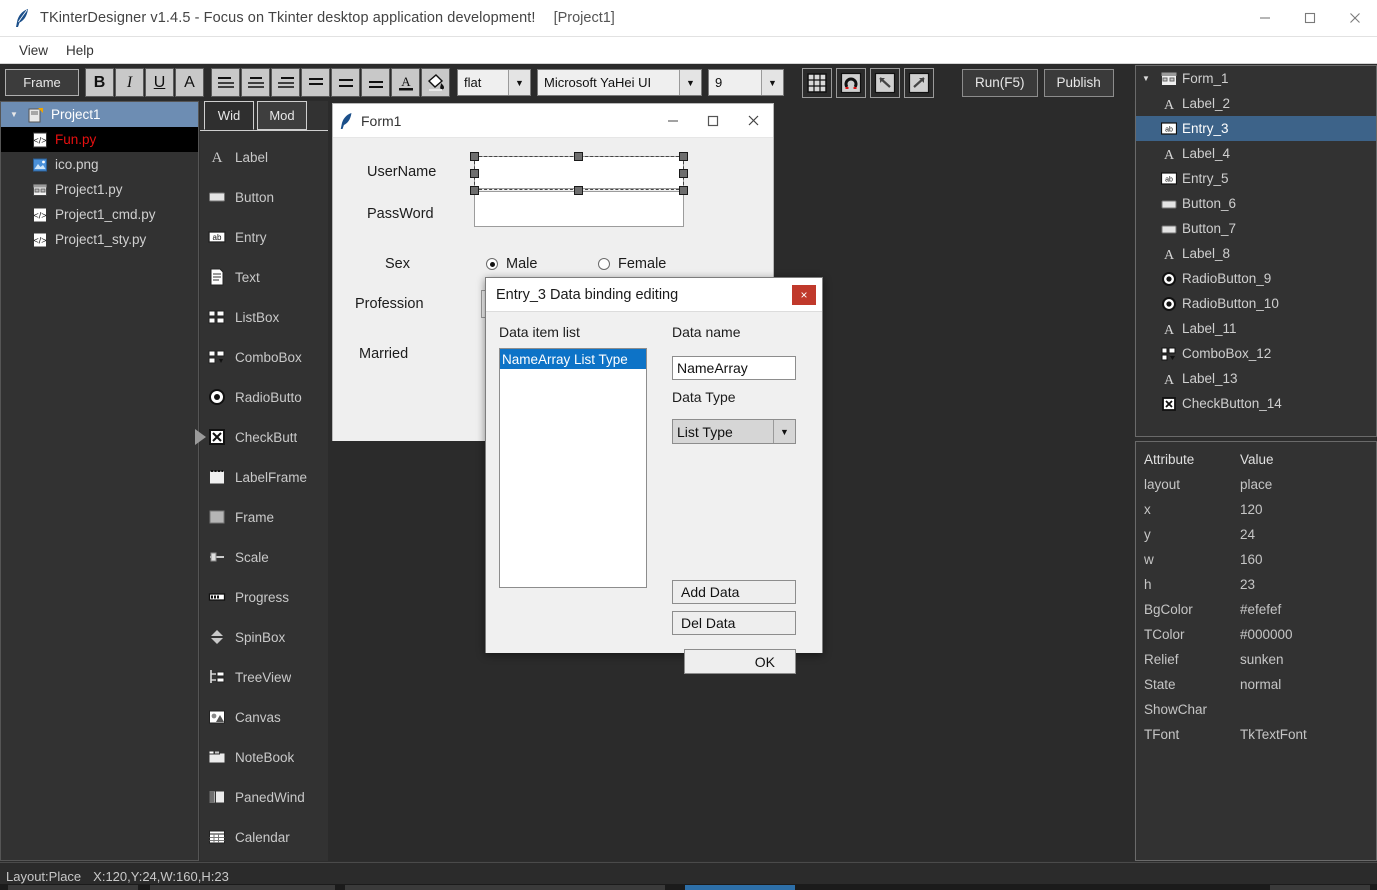 The image size is (1377, 890). Describe the element at coordinates (1256, 609) in the screenshot. I see `property-row-bgcolor: BgColor #efefef` at that location.